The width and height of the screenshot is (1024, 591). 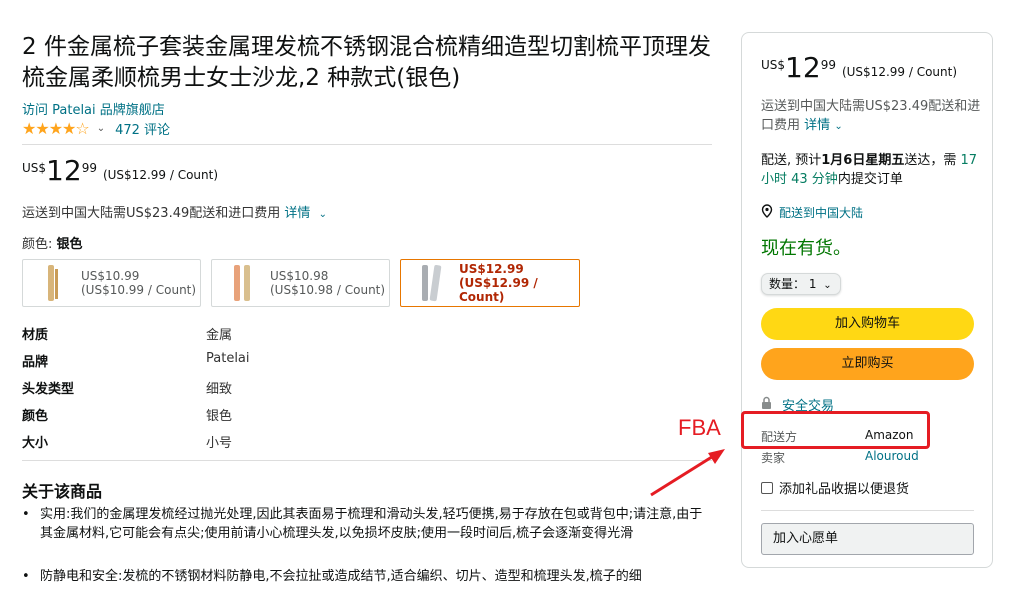 I want to click on spec-value-size: 小号, so click(x=219, y=443).